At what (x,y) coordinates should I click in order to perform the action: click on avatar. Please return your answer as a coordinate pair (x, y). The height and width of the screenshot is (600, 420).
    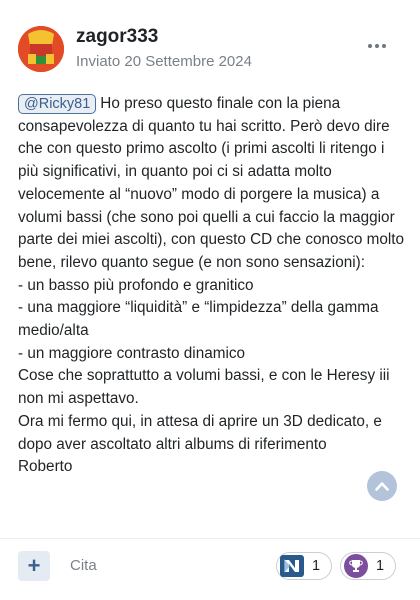
    Looking at the image, I should click on (41, 49).